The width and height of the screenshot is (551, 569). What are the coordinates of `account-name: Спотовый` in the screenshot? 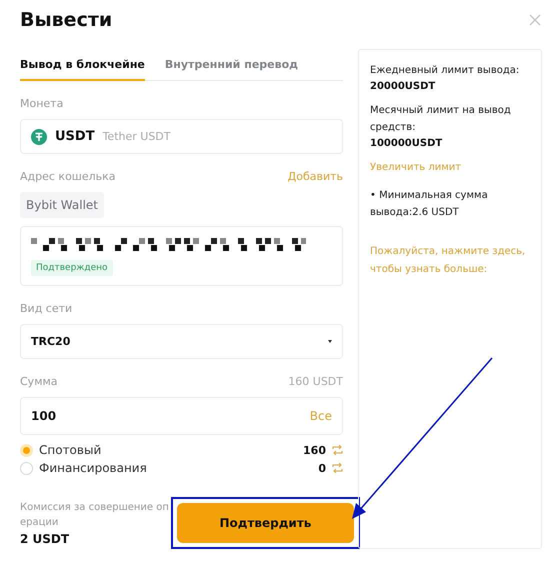 It's located at (70, 450).